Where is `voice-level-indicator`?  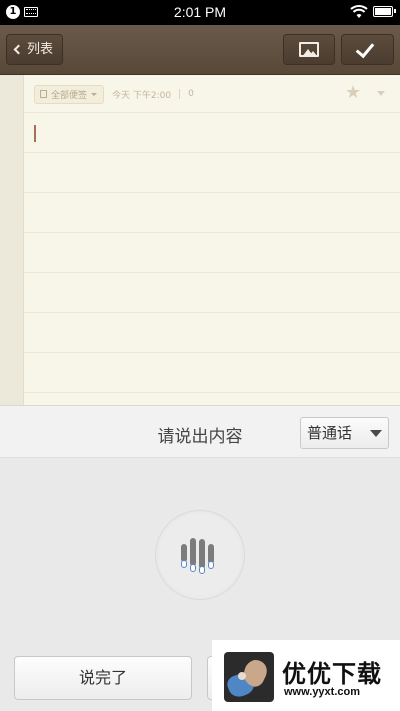
voice-level-indicator is located at coordinates (200, 555).